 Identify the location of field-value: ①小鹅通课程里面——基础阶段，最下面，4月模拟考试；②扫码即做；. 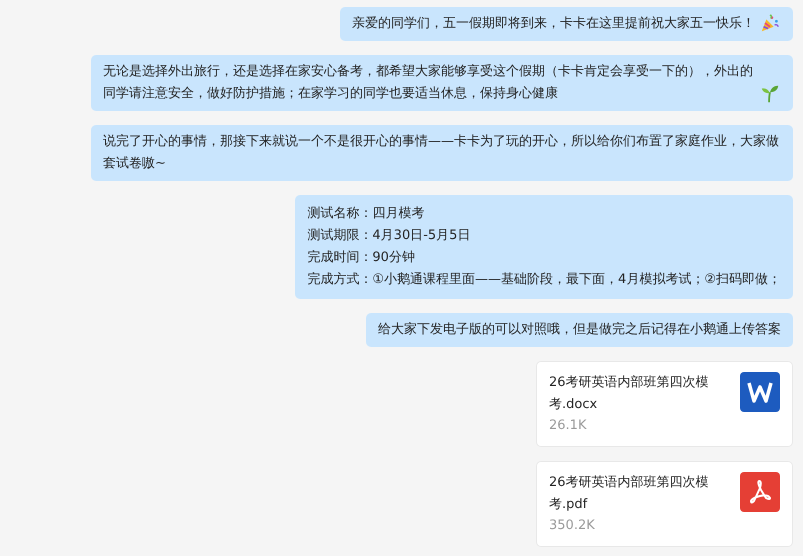
(576, 280).